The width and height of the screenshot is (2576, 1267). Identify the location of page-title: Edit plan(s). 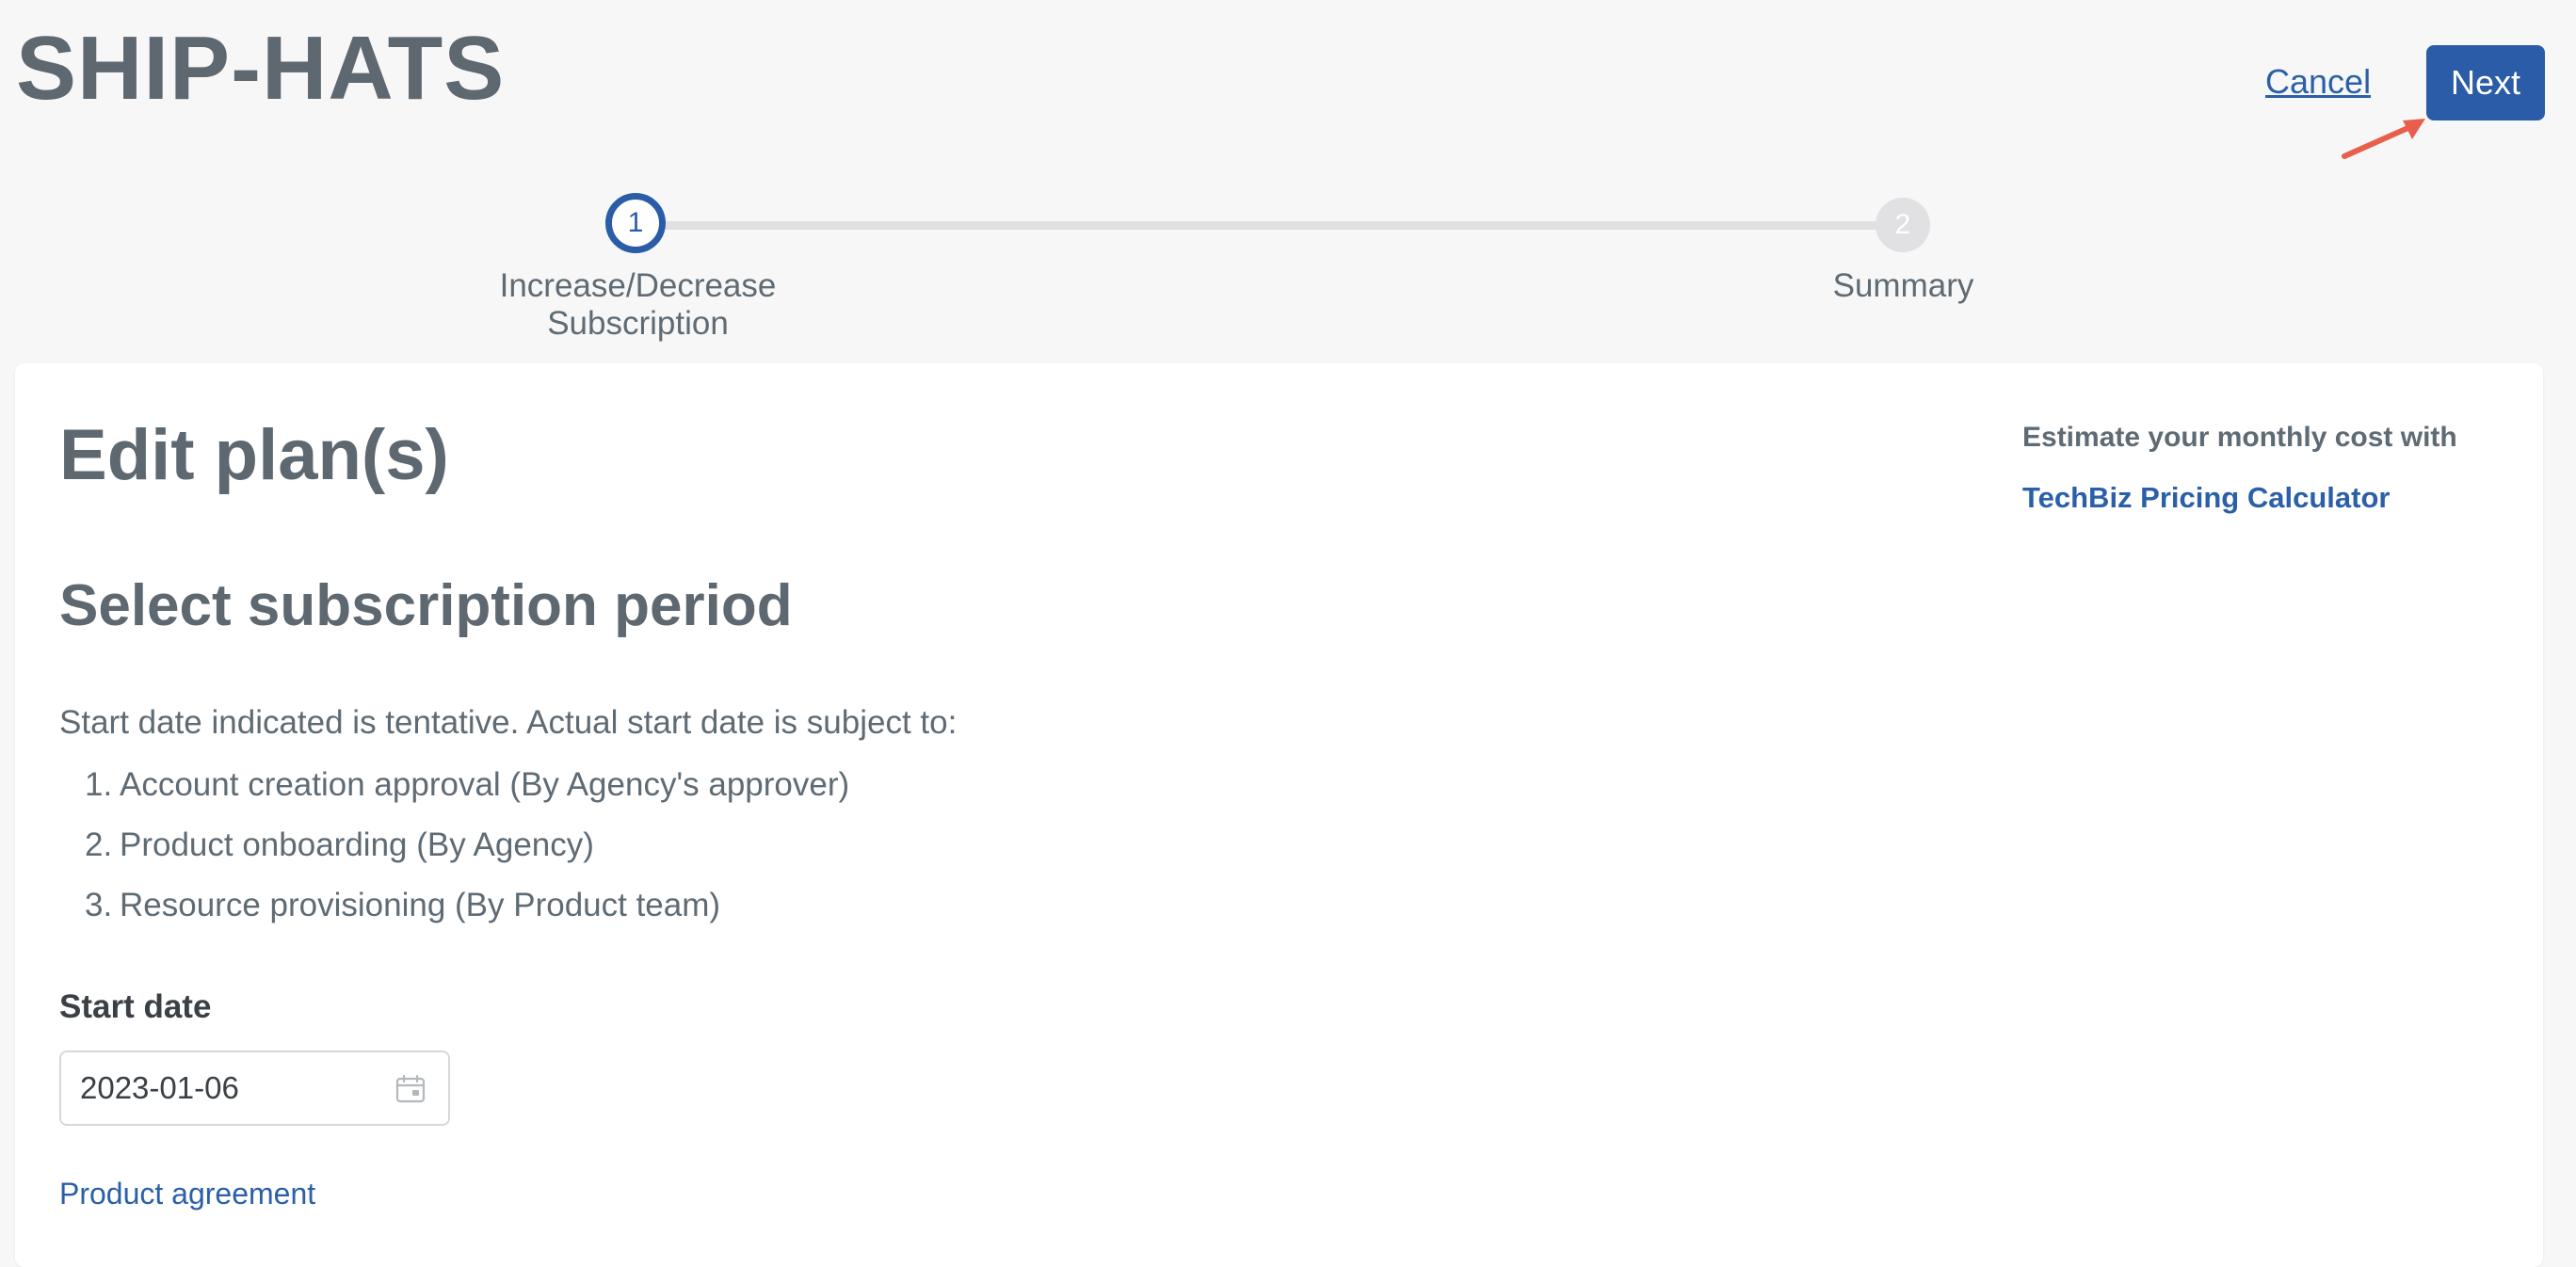
(254, 455).